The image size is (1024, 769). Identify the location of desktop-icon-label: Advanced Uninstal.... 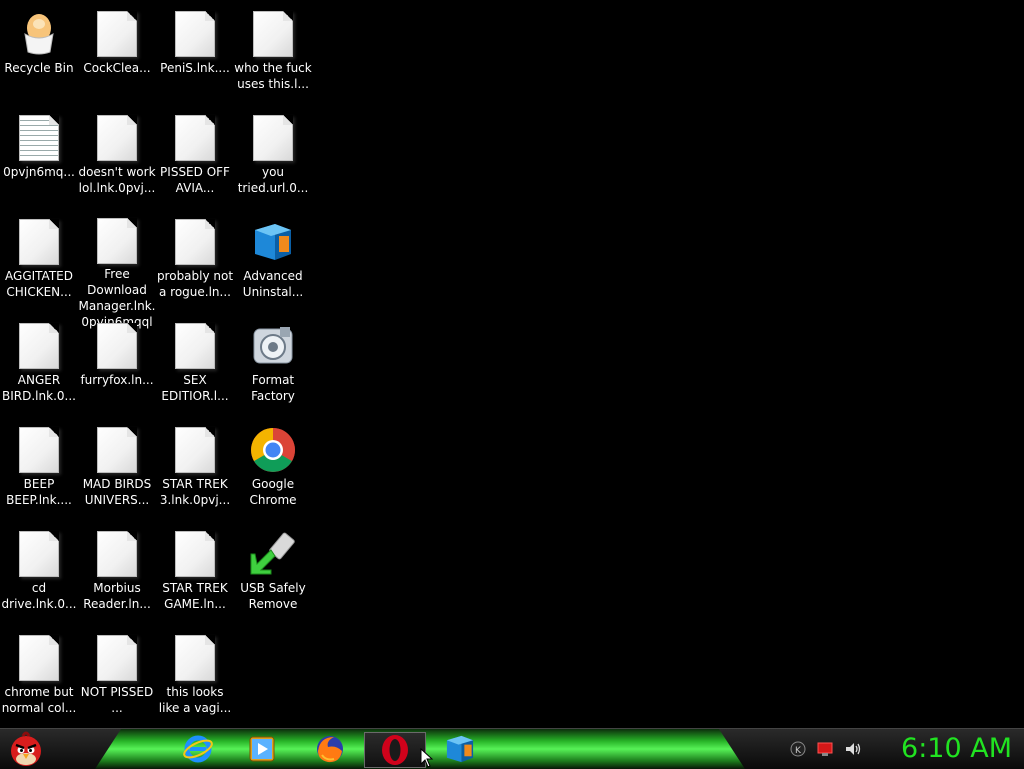
(273, 284).